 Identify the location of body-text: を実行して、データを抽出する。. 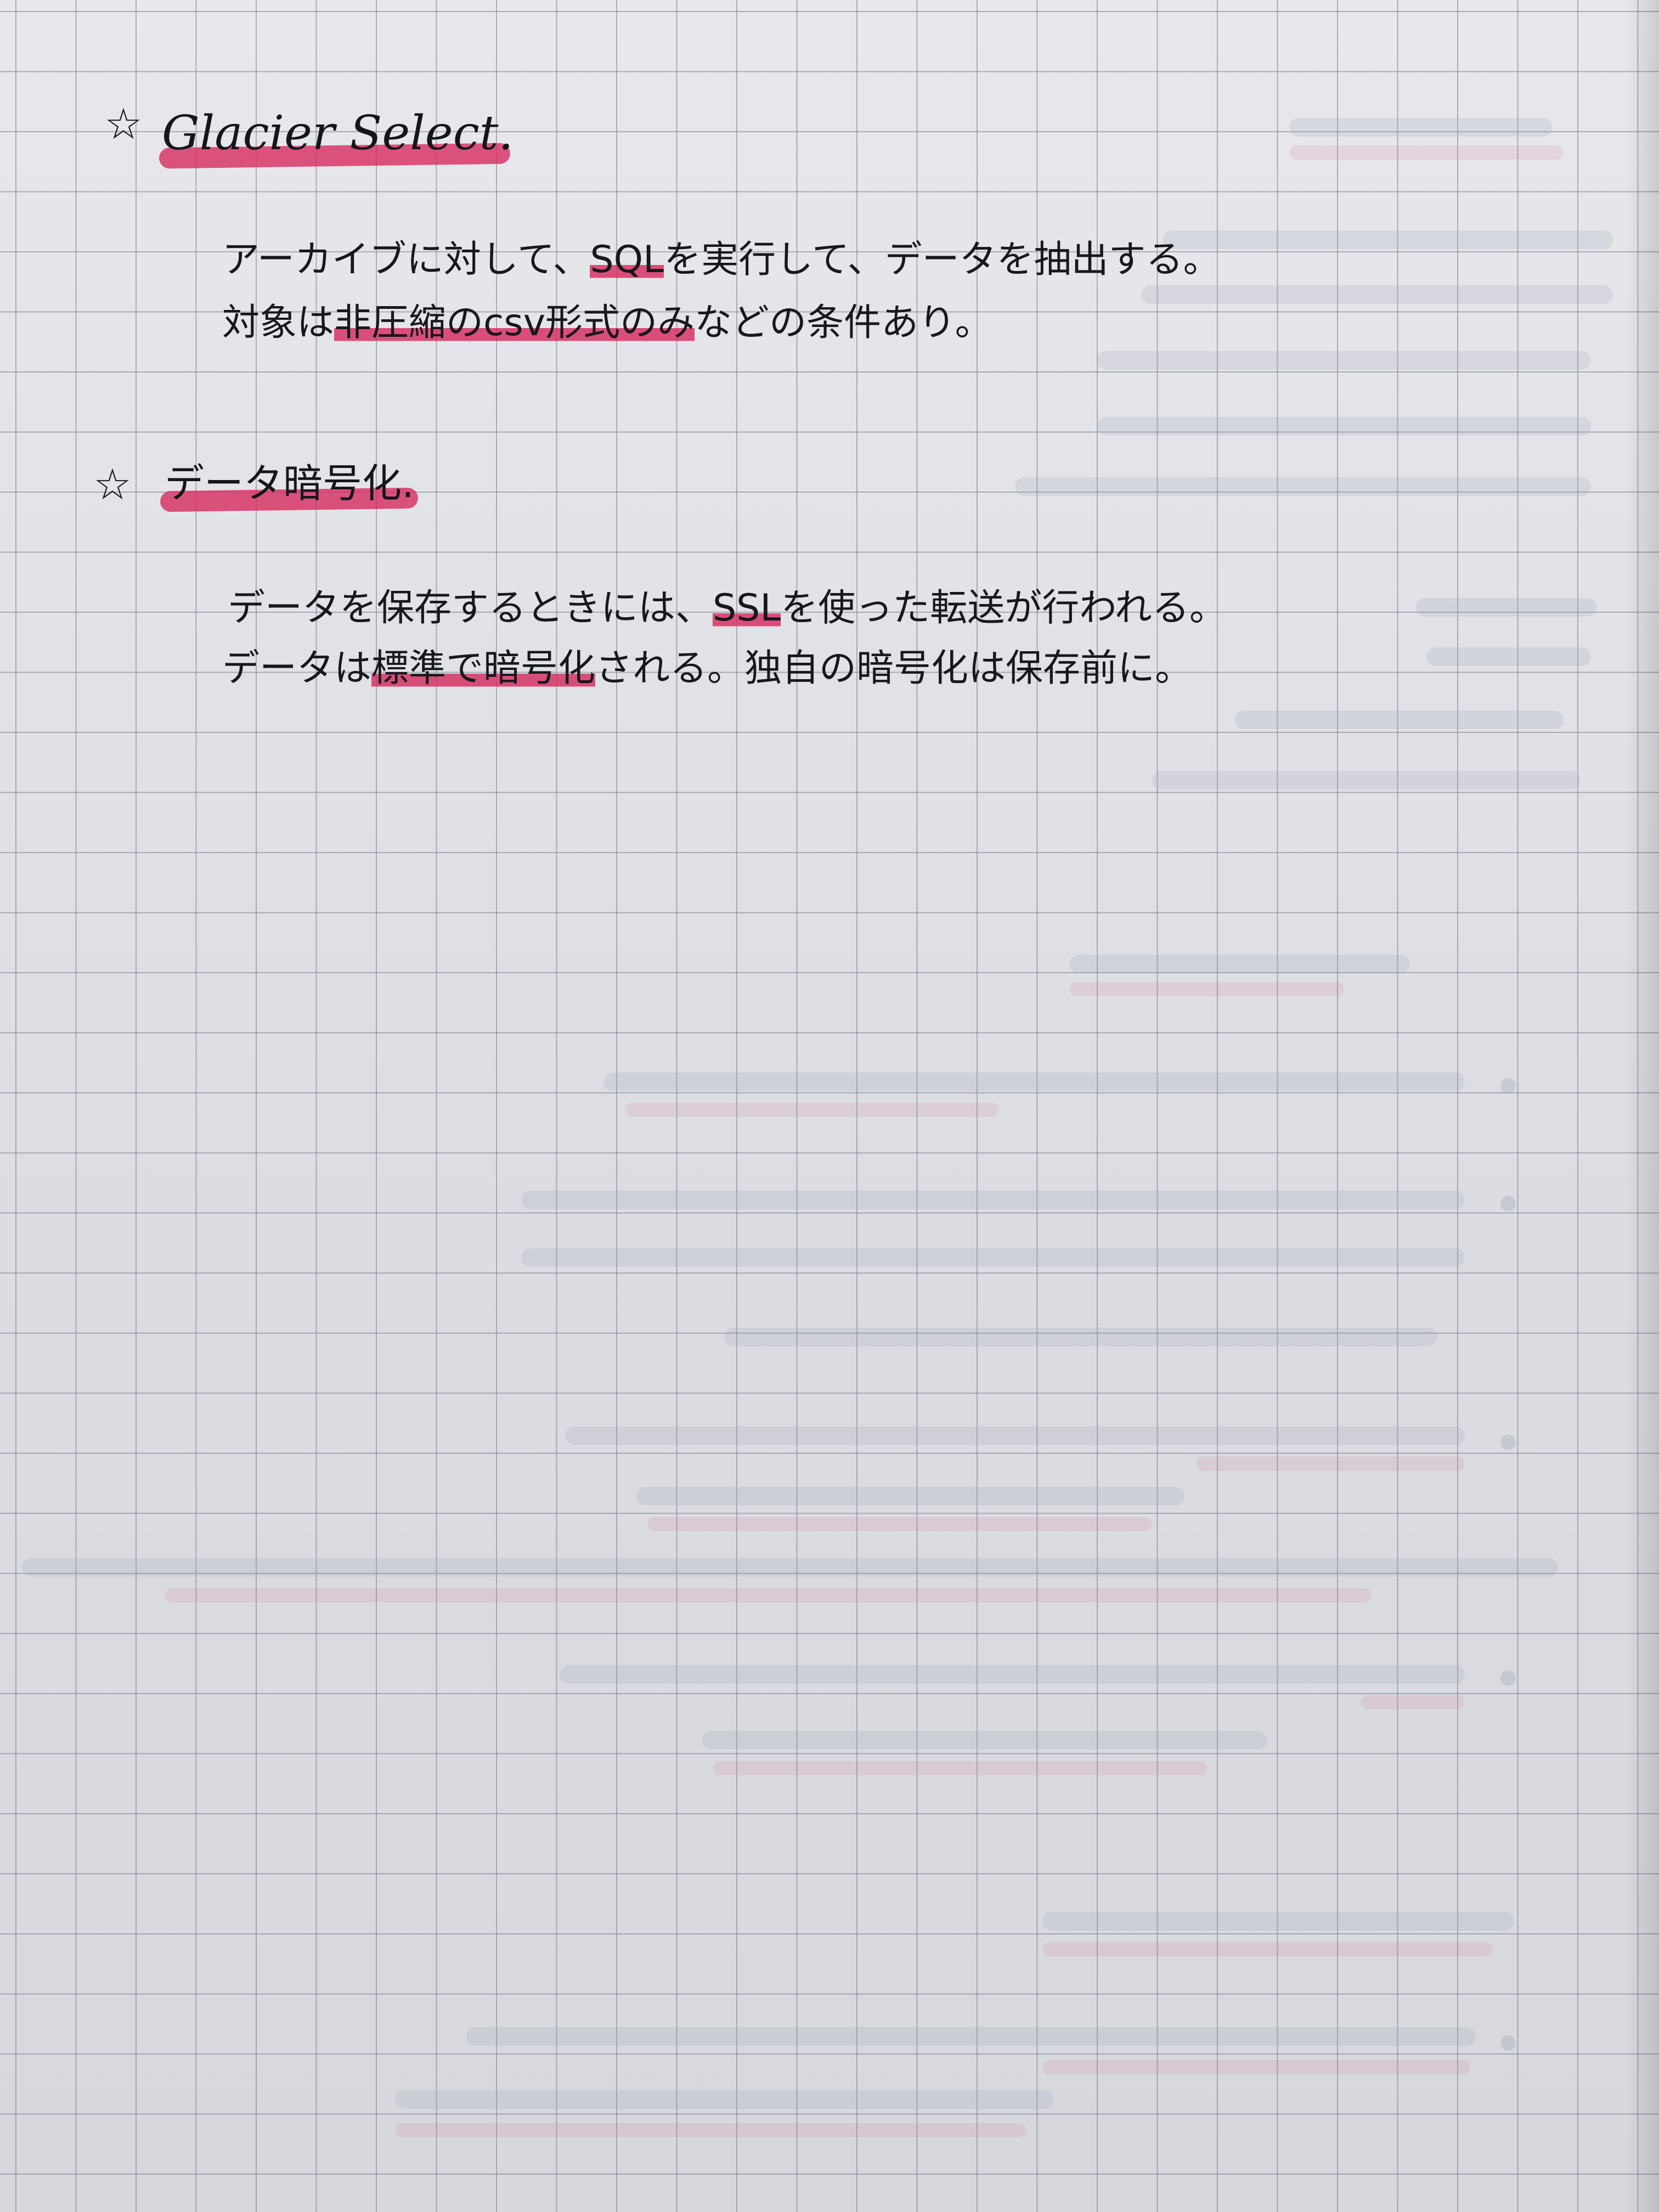
(943, 259).